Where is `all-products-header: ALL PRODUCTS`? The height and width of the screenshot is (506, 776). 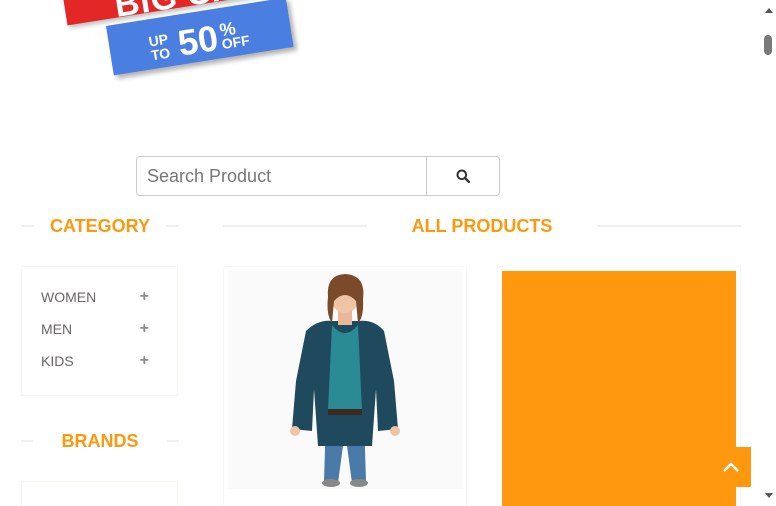 all-products-header: ALL PRODUCTS is located at coordinates (482, 226).